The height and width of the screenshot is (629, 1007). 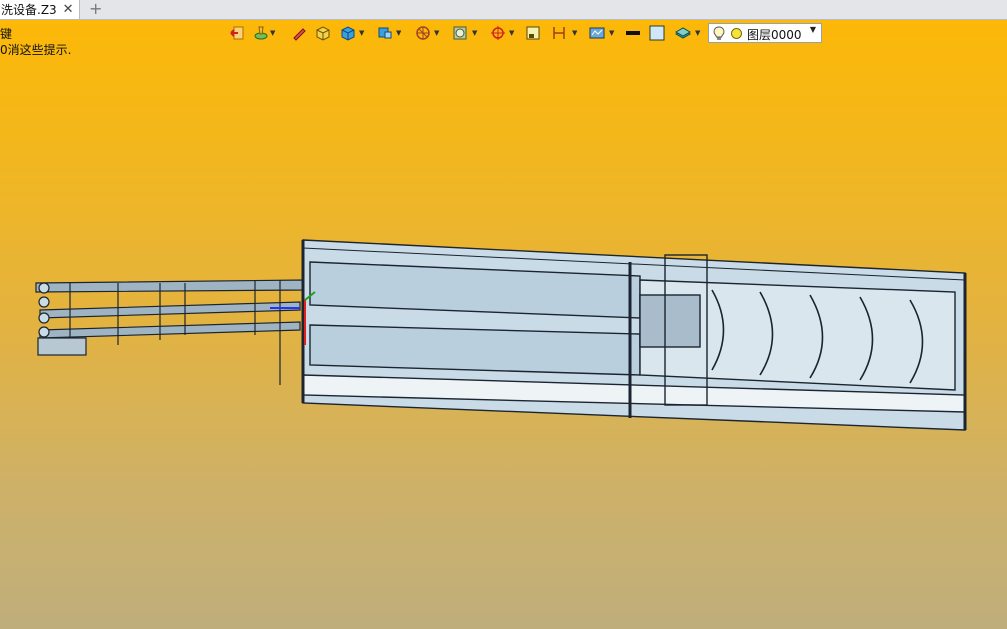 What do you see at coordinates (813, 29) in the screenshot?
I see `chevron-down-icon: ▼` at bounding box center [813, 29].